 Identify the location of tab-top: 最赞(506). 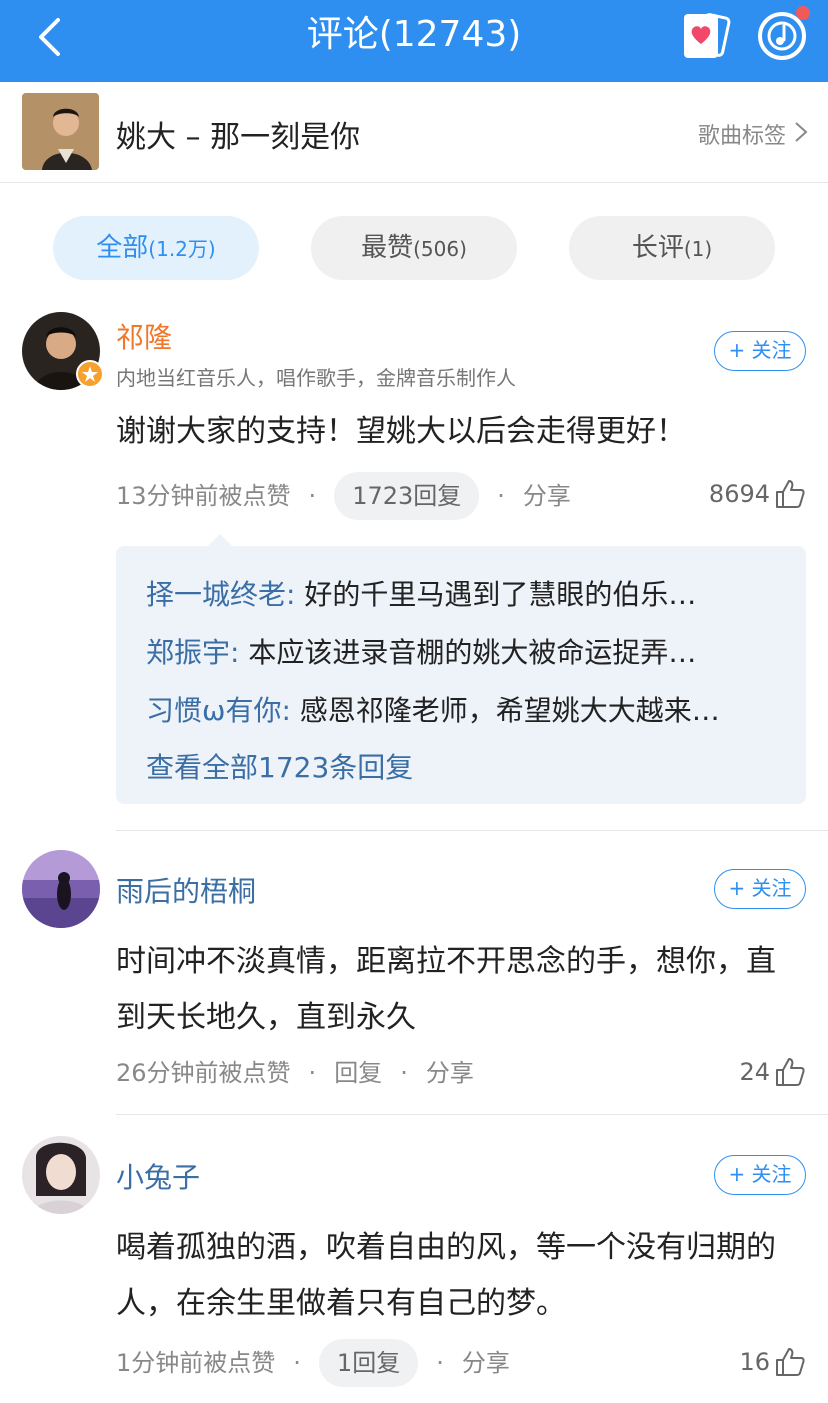
(414, 248).